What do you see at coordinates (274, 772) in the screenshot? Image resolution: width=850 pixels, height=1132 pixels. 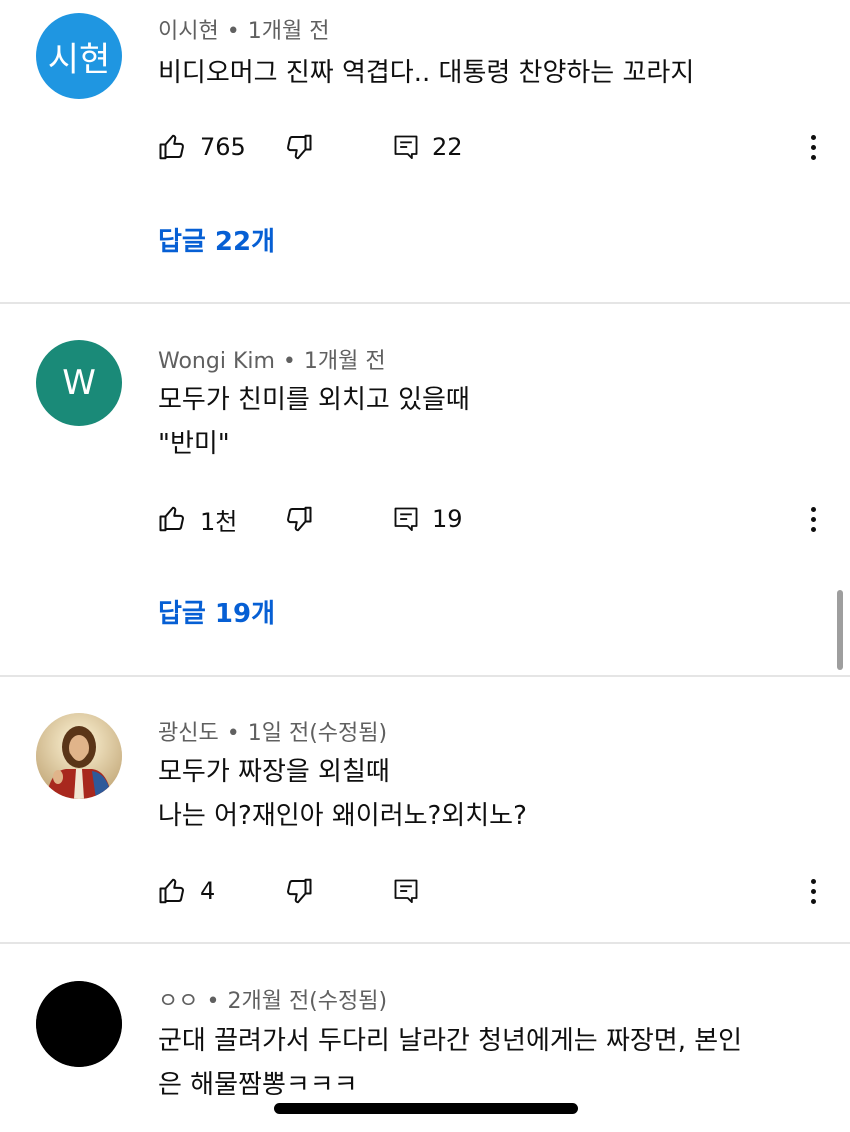 I see `comment-text-line: 모두가 짜장을 외칠때` at bounding box center [274, 772].